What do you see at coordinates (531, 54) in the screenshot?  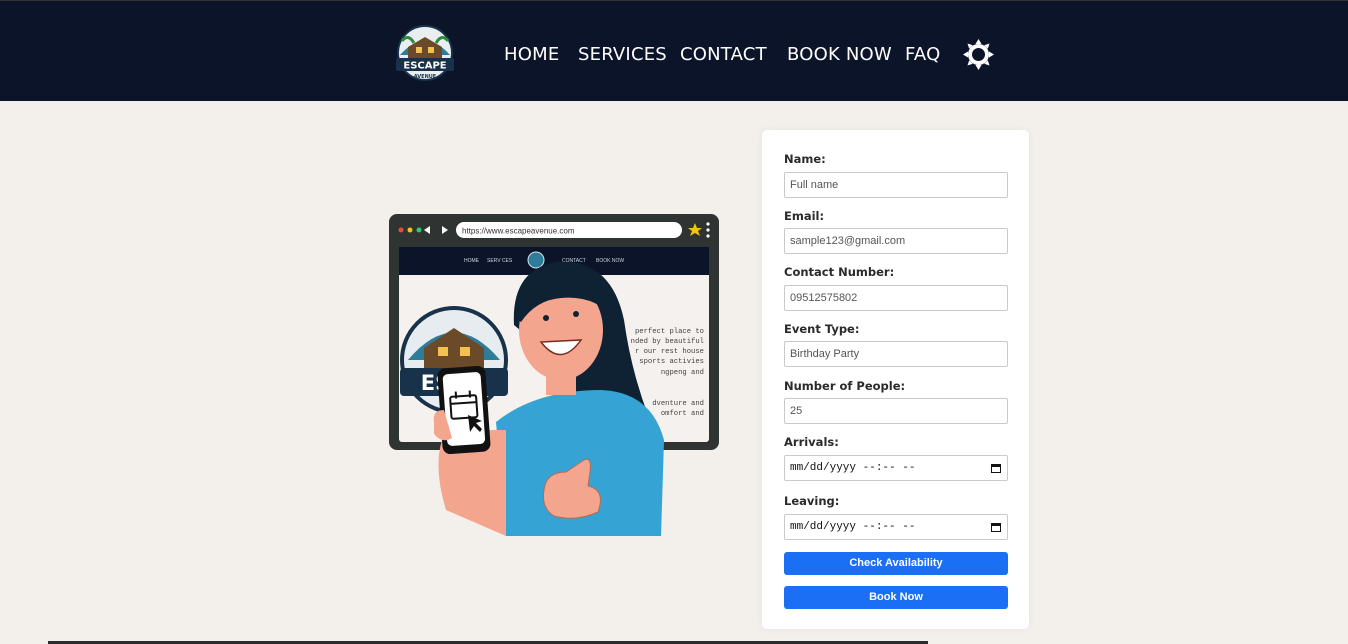 I see `nav-home: HOME` at bounding box center [531, 54].